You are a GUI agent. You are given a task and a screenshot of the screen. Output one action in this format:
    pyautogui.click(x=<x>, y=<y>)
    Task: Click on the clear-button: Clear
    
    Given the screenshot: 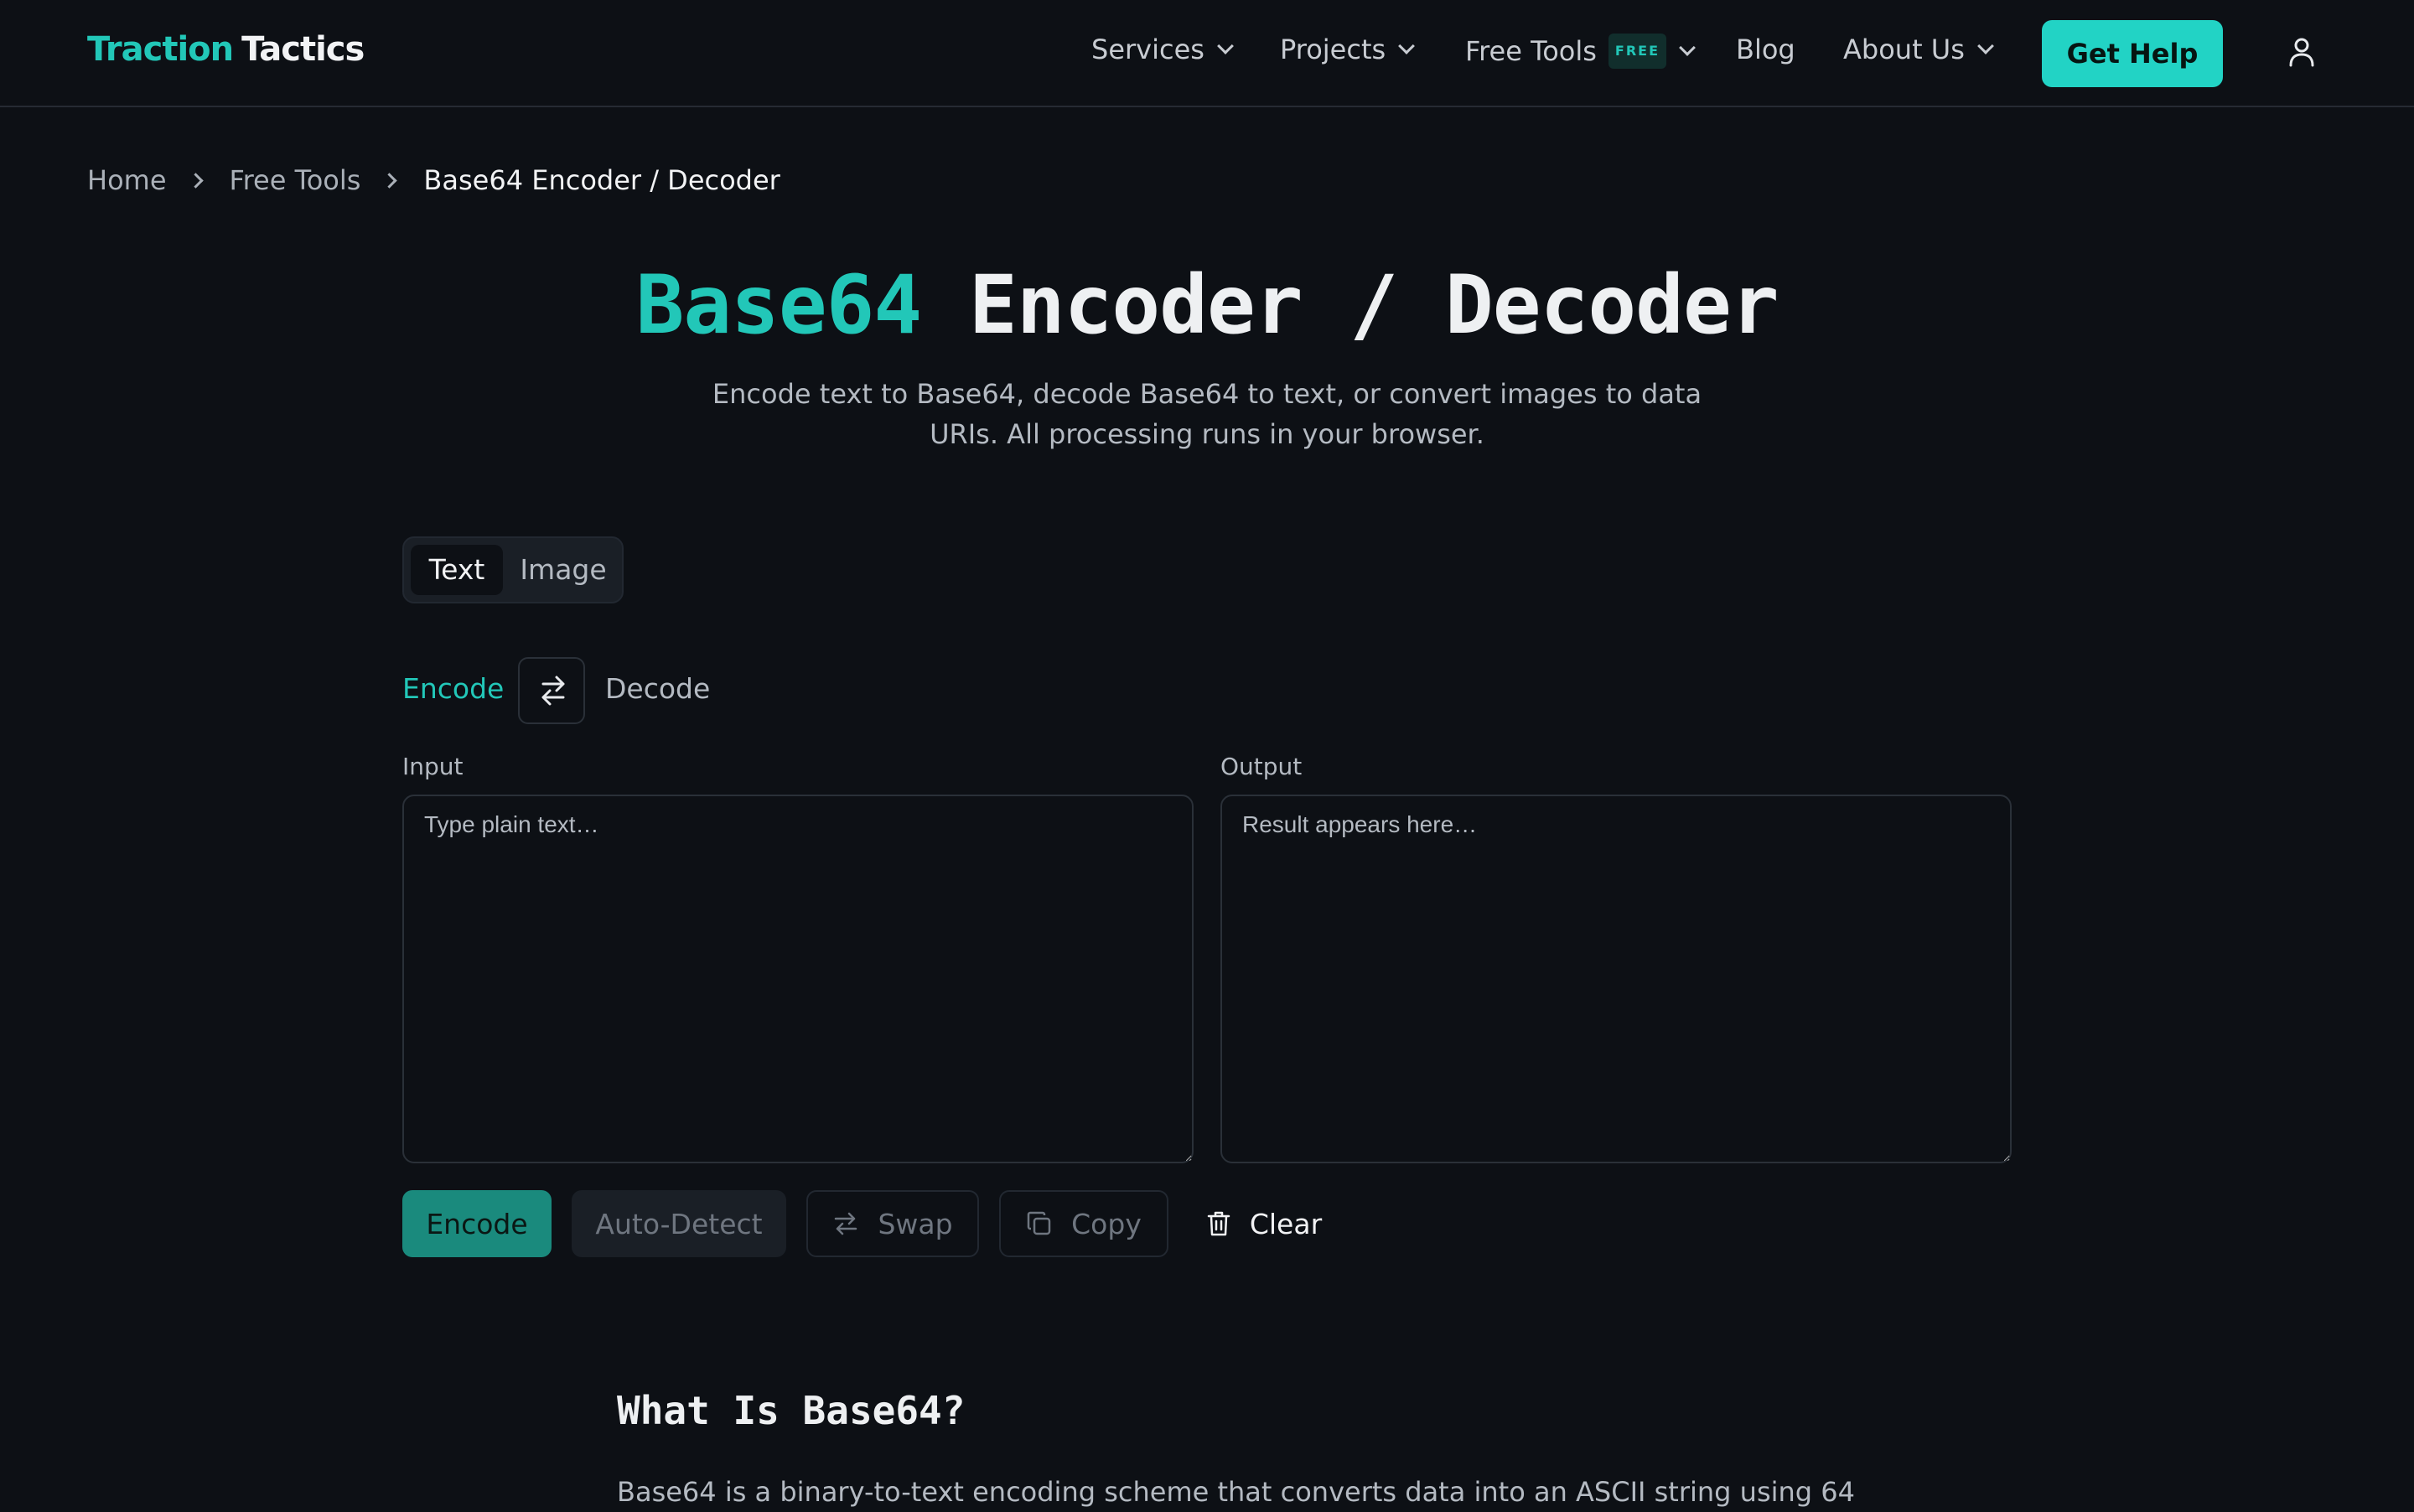 What is the action you would take?
    pyautogui.click(x=1264, y=1223)
    